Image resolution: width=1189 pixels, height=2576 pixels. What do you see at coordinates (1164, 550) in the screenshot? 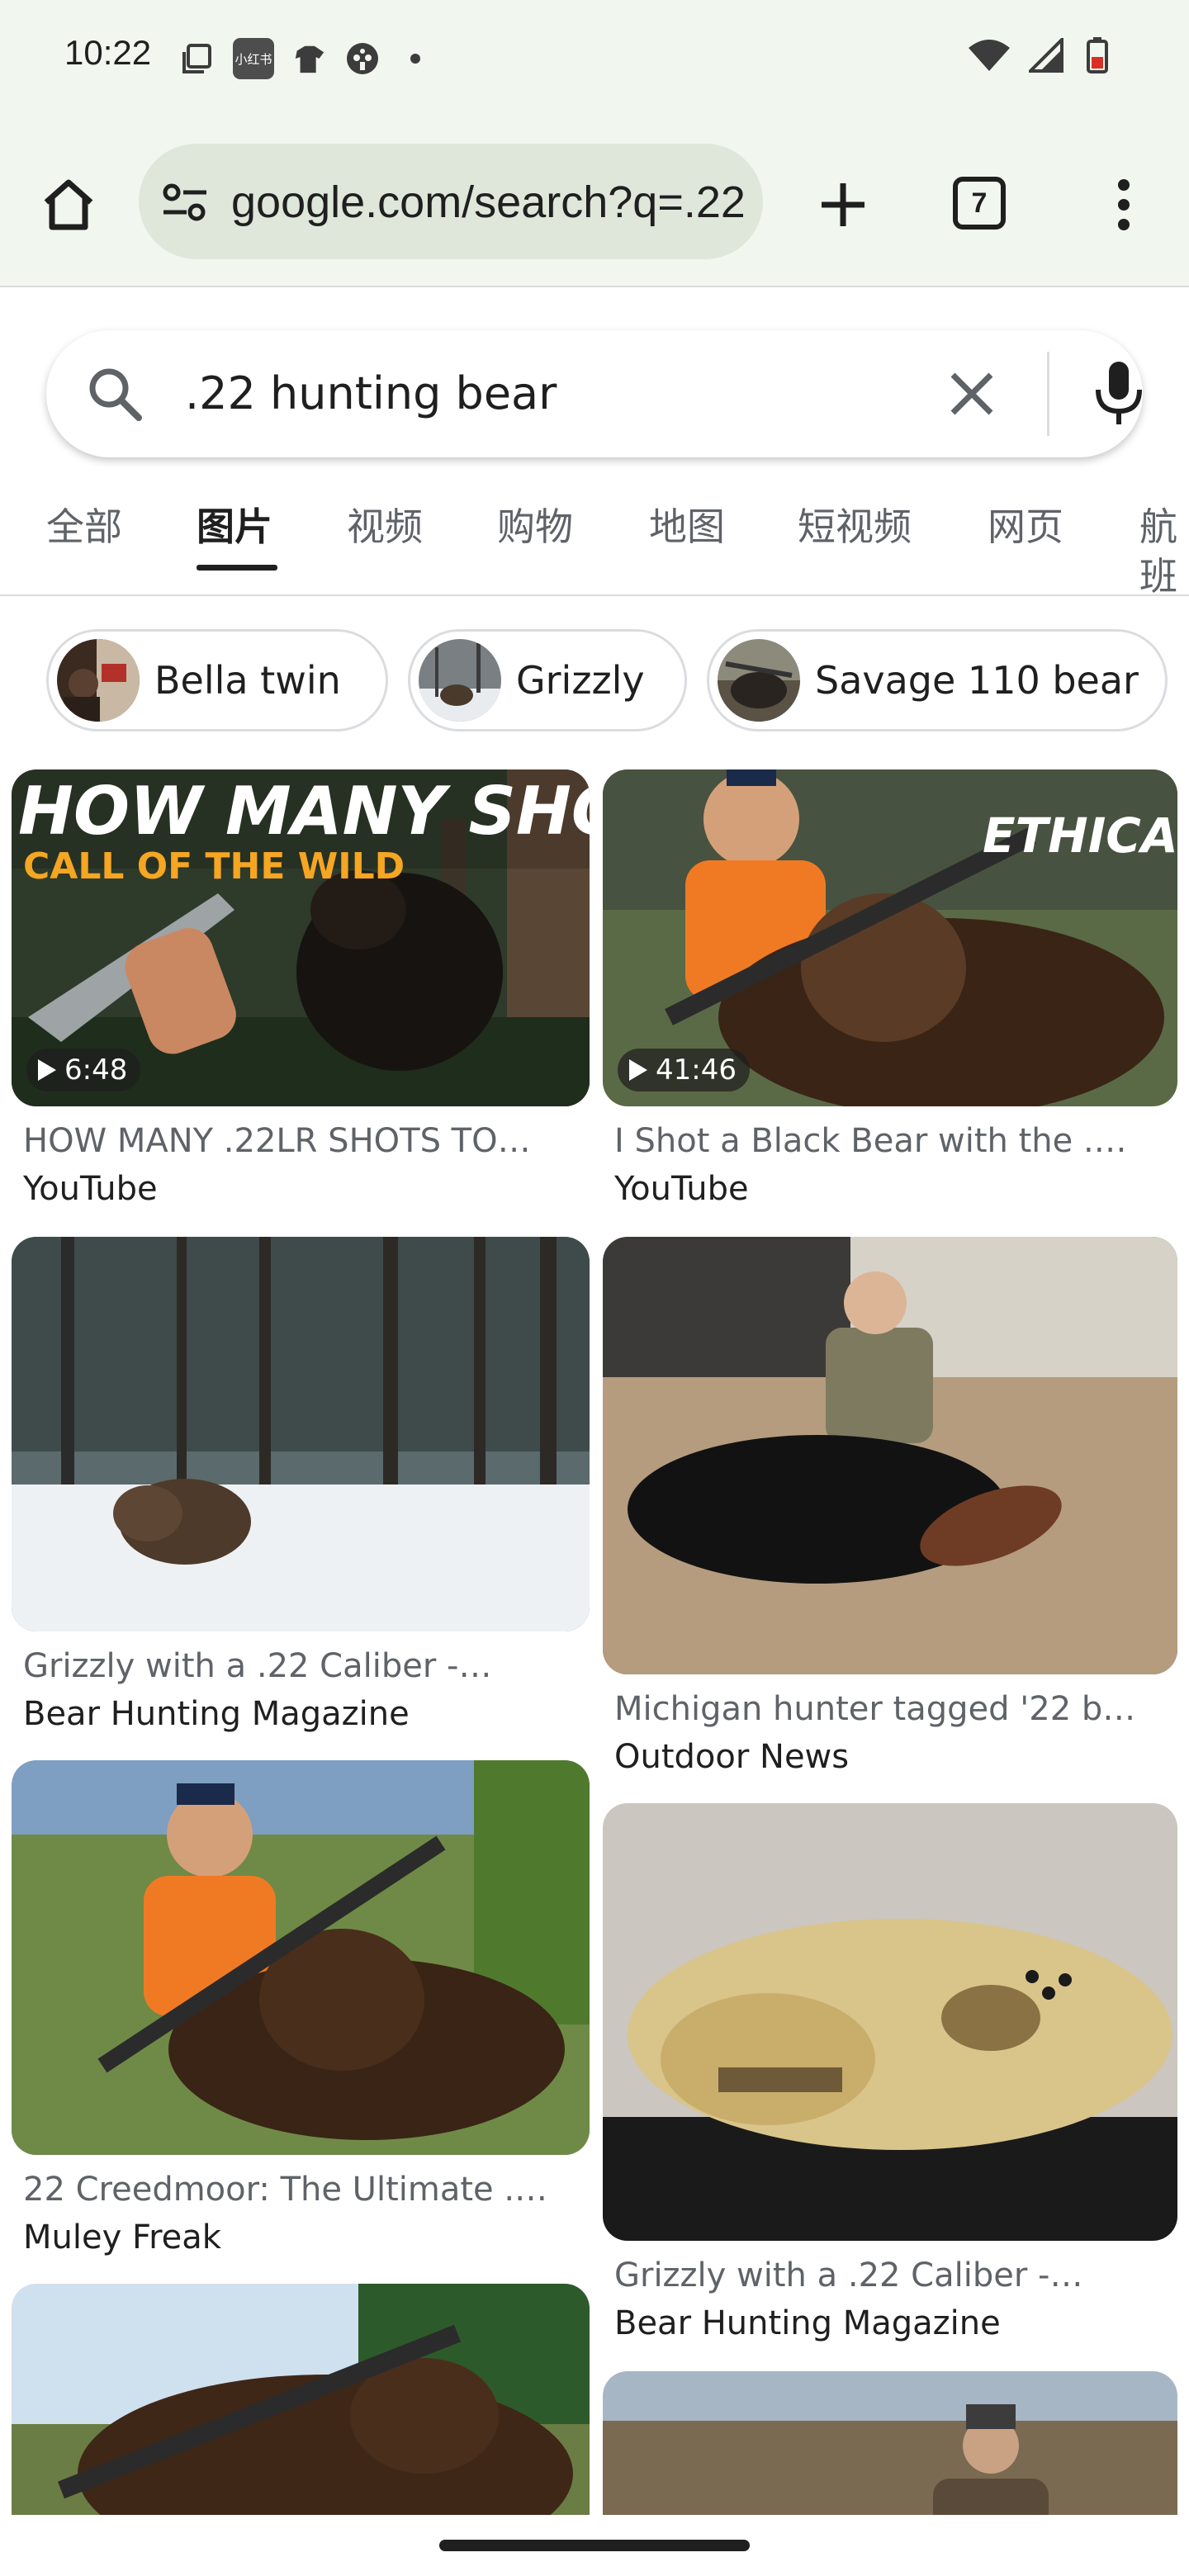
I see `tab-flights: 航班` at bounding box center [1164, 550].